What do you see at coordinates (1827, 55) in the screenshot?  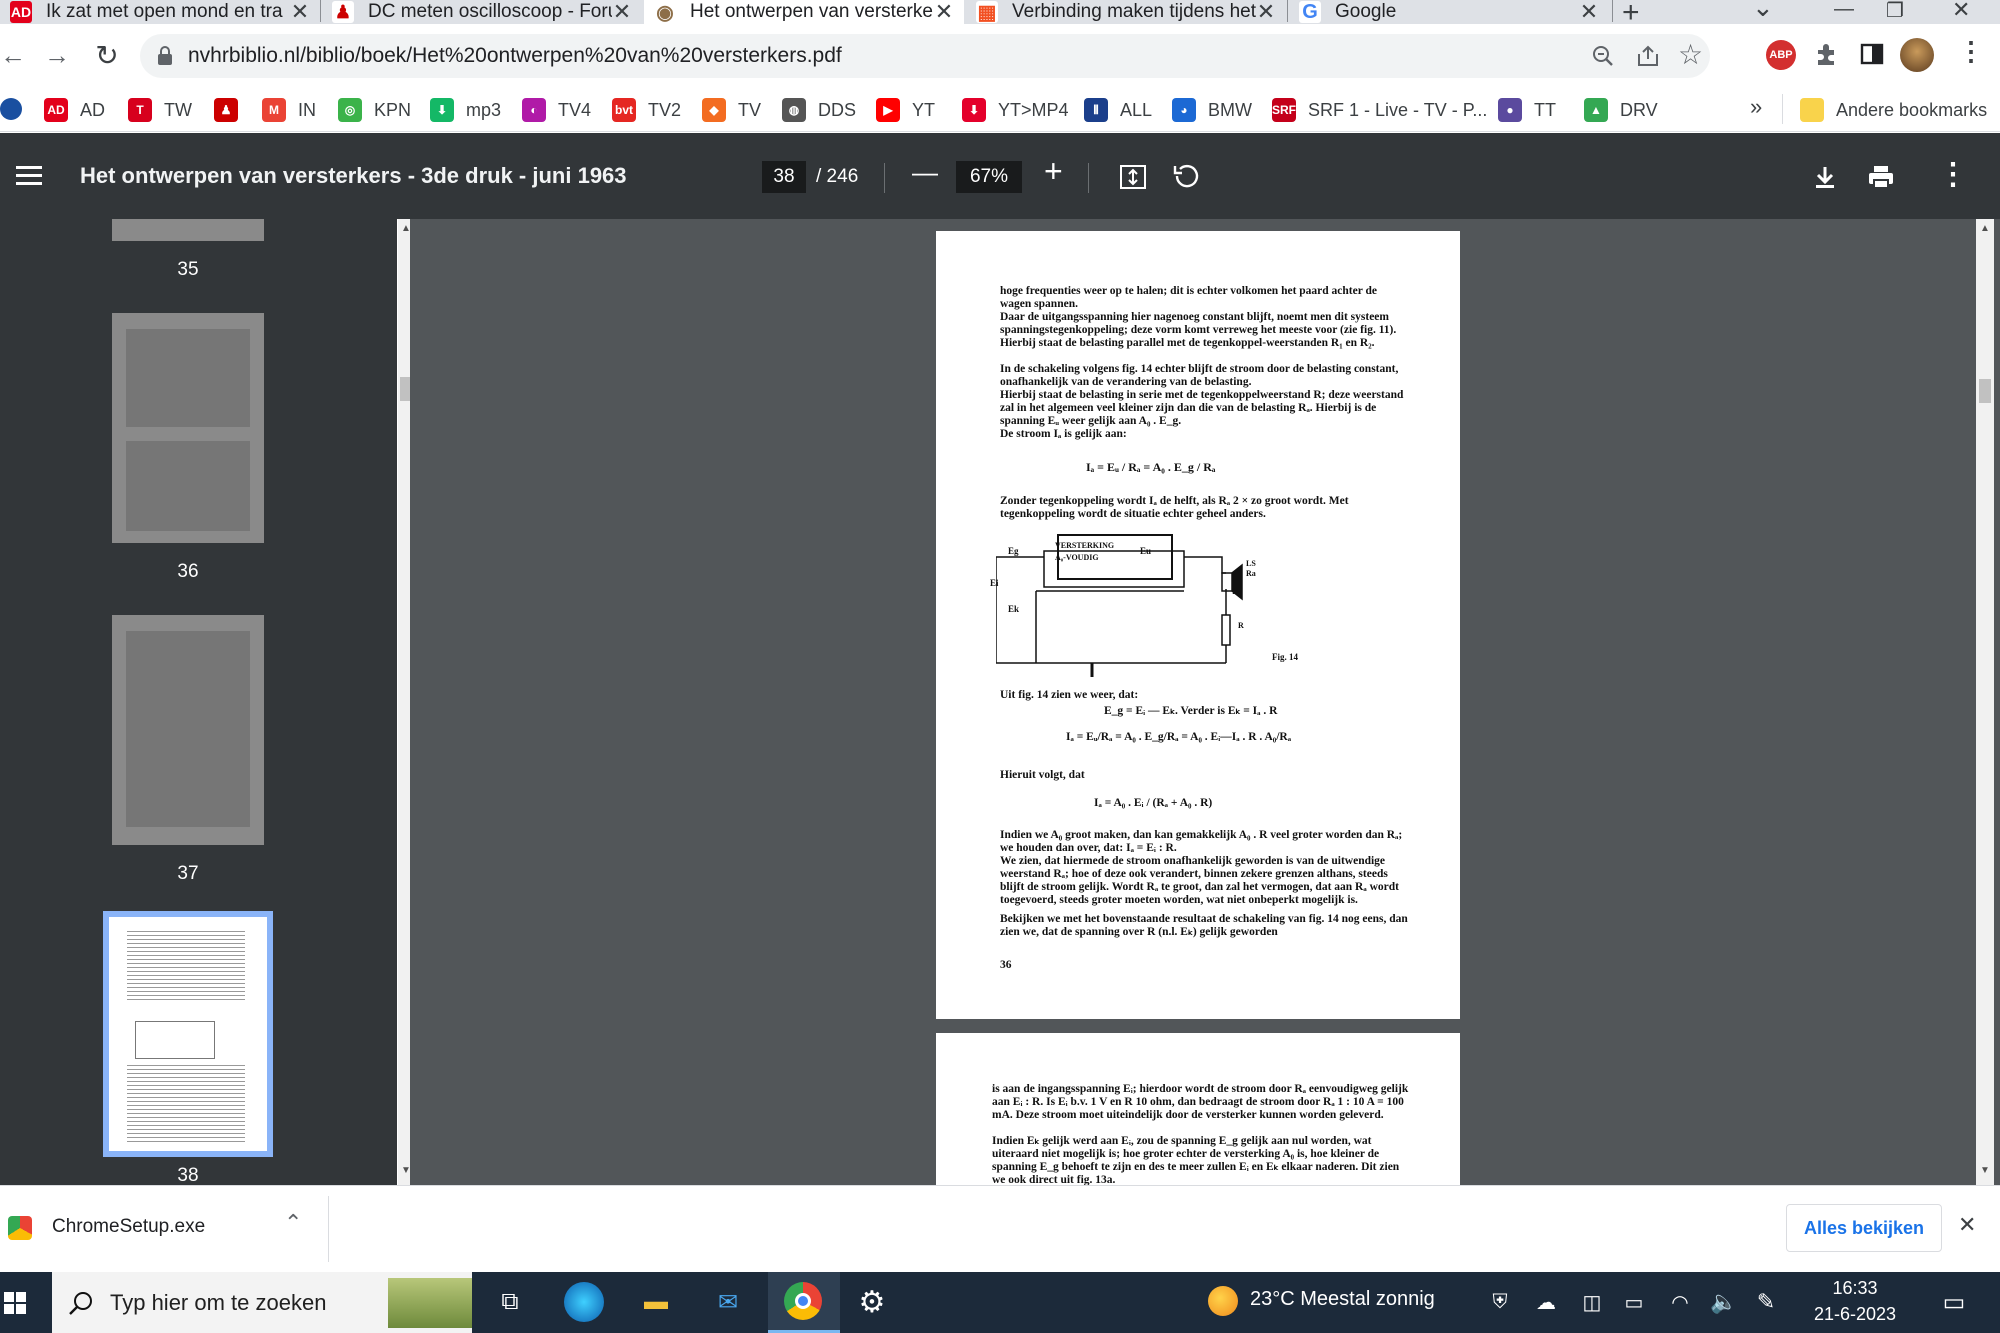 I see `extensions-puzzle-icon` at bounding box center [1827, 55].